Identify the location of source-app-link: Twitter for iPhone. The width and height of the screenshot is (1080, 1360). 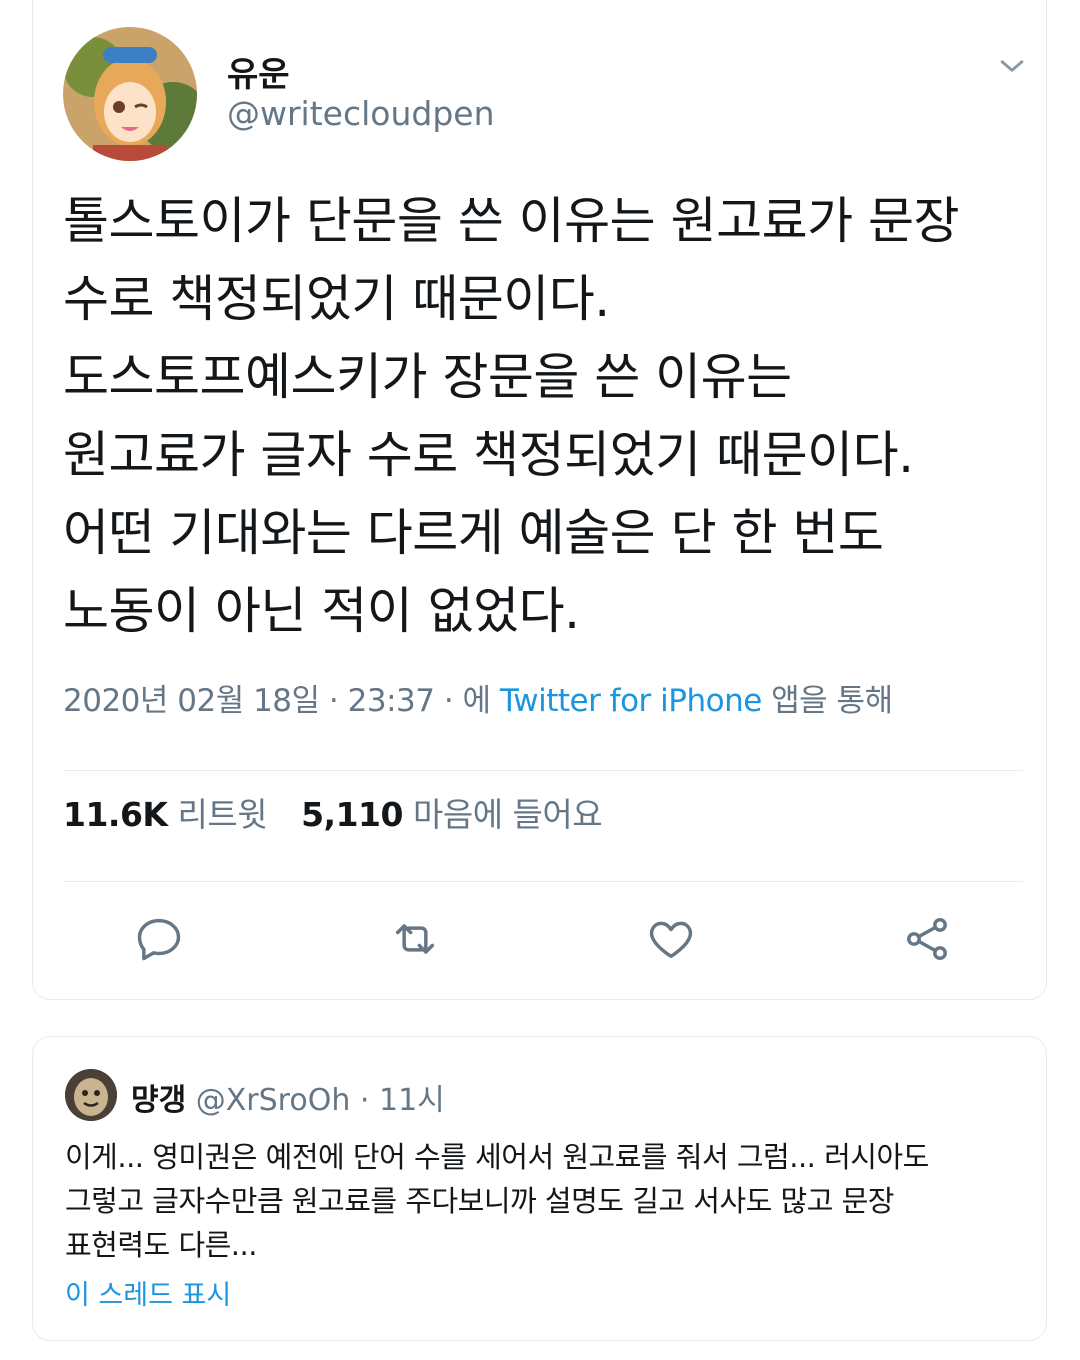
(631, 701).